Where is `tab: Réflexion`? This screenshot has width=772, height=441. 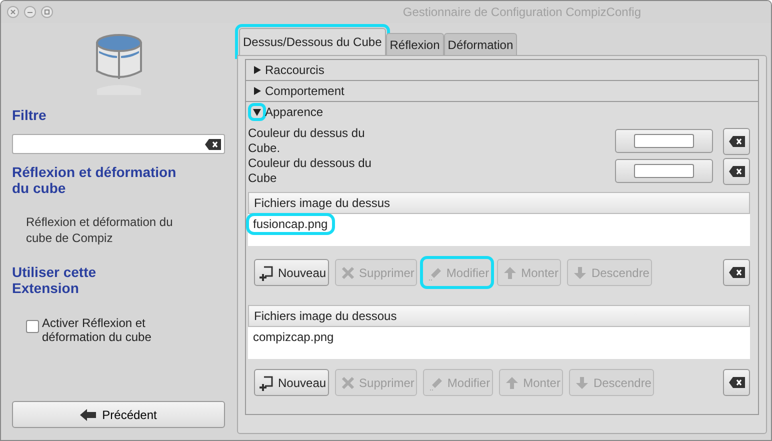 tab: Réflexion is located at coordinates (415, 44).